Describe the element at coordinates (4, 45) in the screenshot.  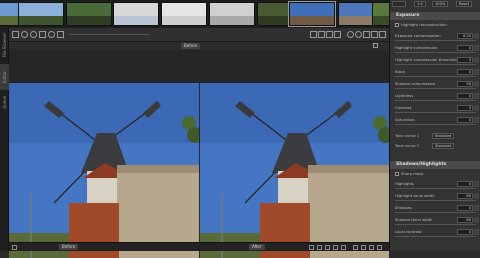
I see `tab-file-browser: File Browser` at that location.